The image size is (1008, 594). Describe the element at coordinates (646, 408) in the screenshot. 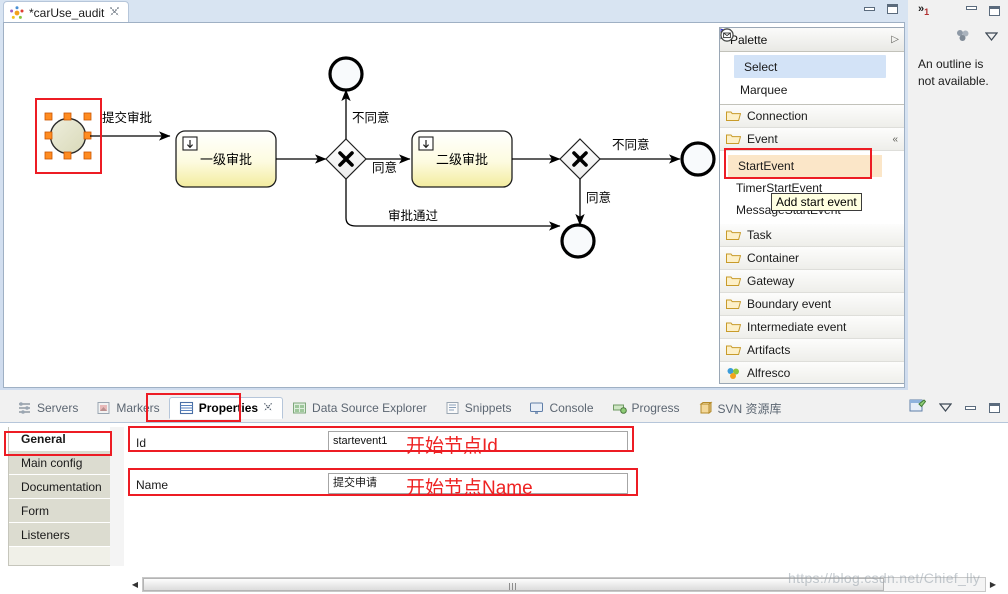

I see `tab-progress: Progress` at that location.